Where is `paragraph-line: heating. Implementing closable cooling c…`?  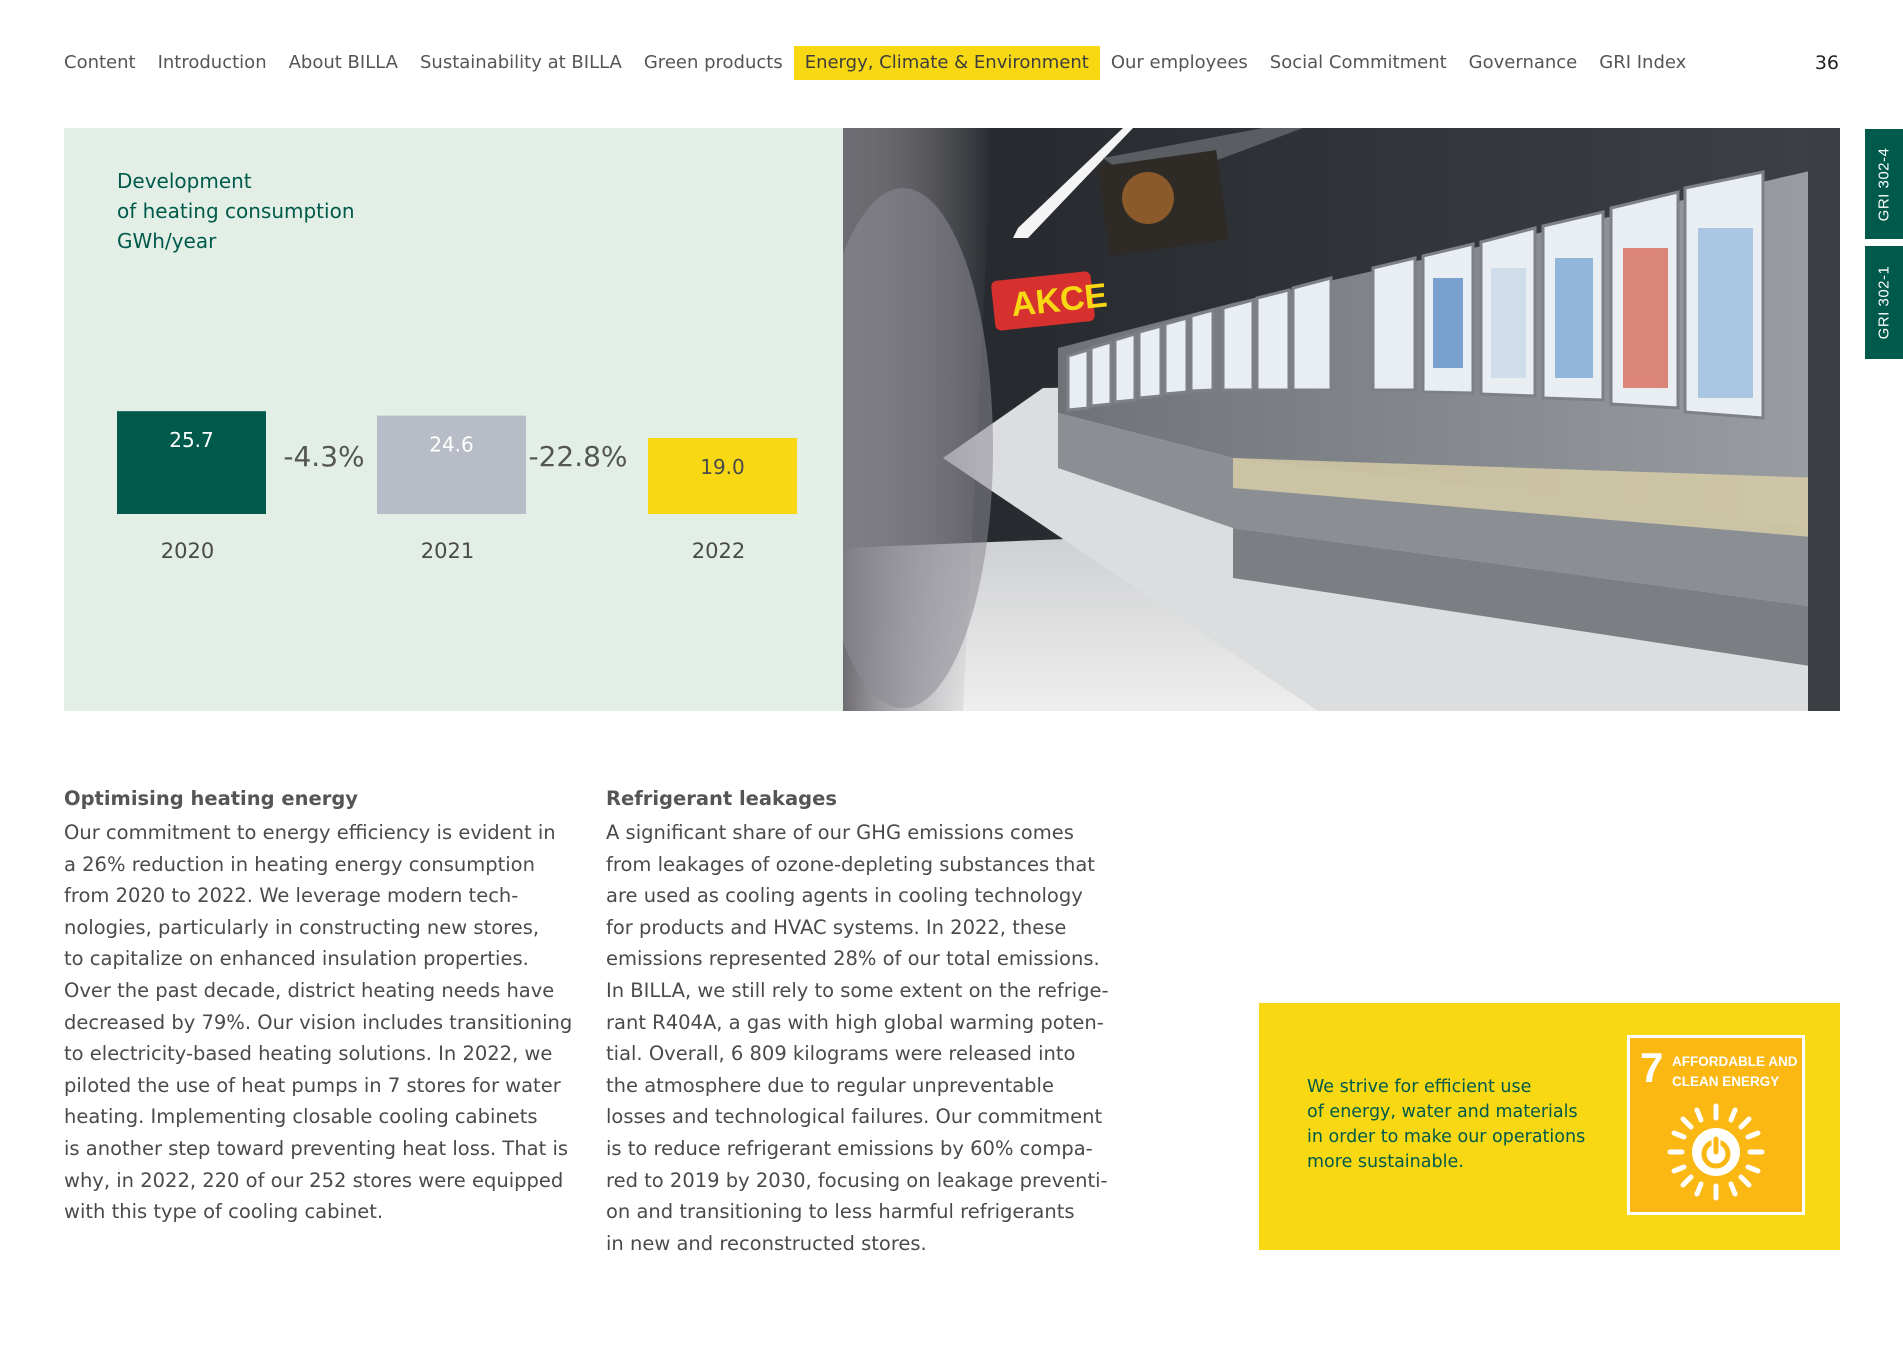 paragraph-line: heating. Implementing closable cooling c… is located at coordinates (301, 1117).